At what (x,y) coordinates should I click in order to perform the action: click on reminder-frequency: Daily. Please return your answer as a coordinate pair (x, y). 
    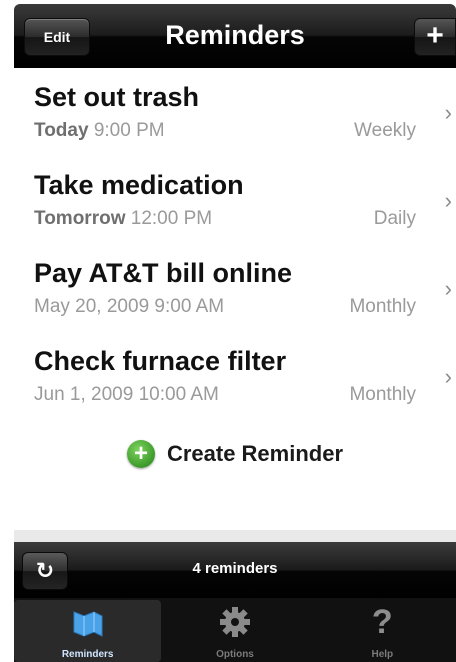
    Looking at the image, I should click on (394, 218).